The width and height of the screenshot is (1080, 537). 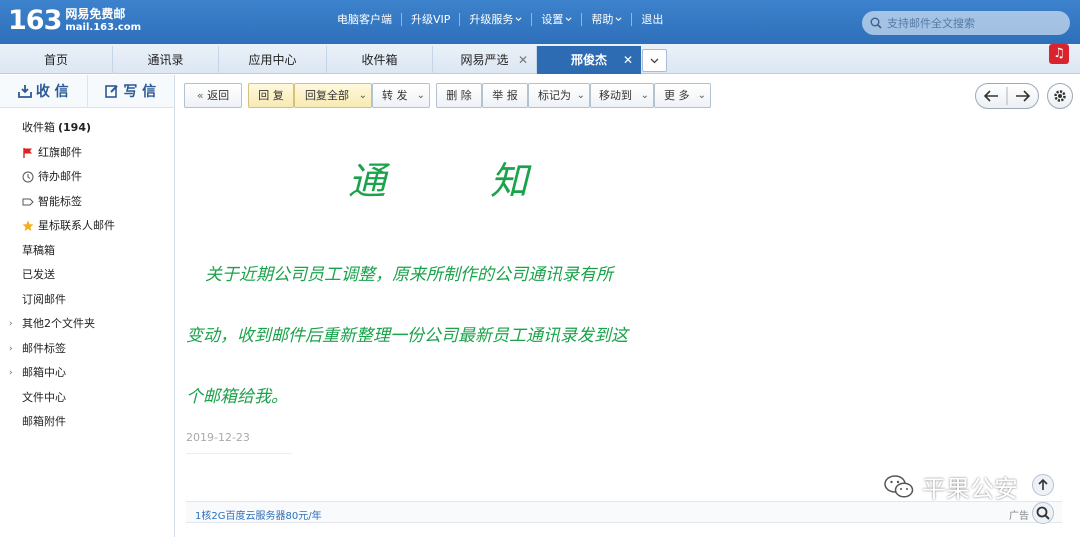 What do you see at coordinates (75, 127) in the screenshot?
I see `unread-count: (194)` at bounding box center [75, 127].